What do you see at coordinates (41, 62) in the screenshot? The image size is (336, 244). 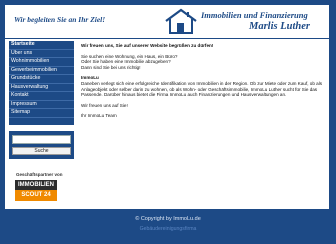 I see `sidebar-item-wohnimmobilien: Wohnimmobilien` at bounding box center [41, 62].